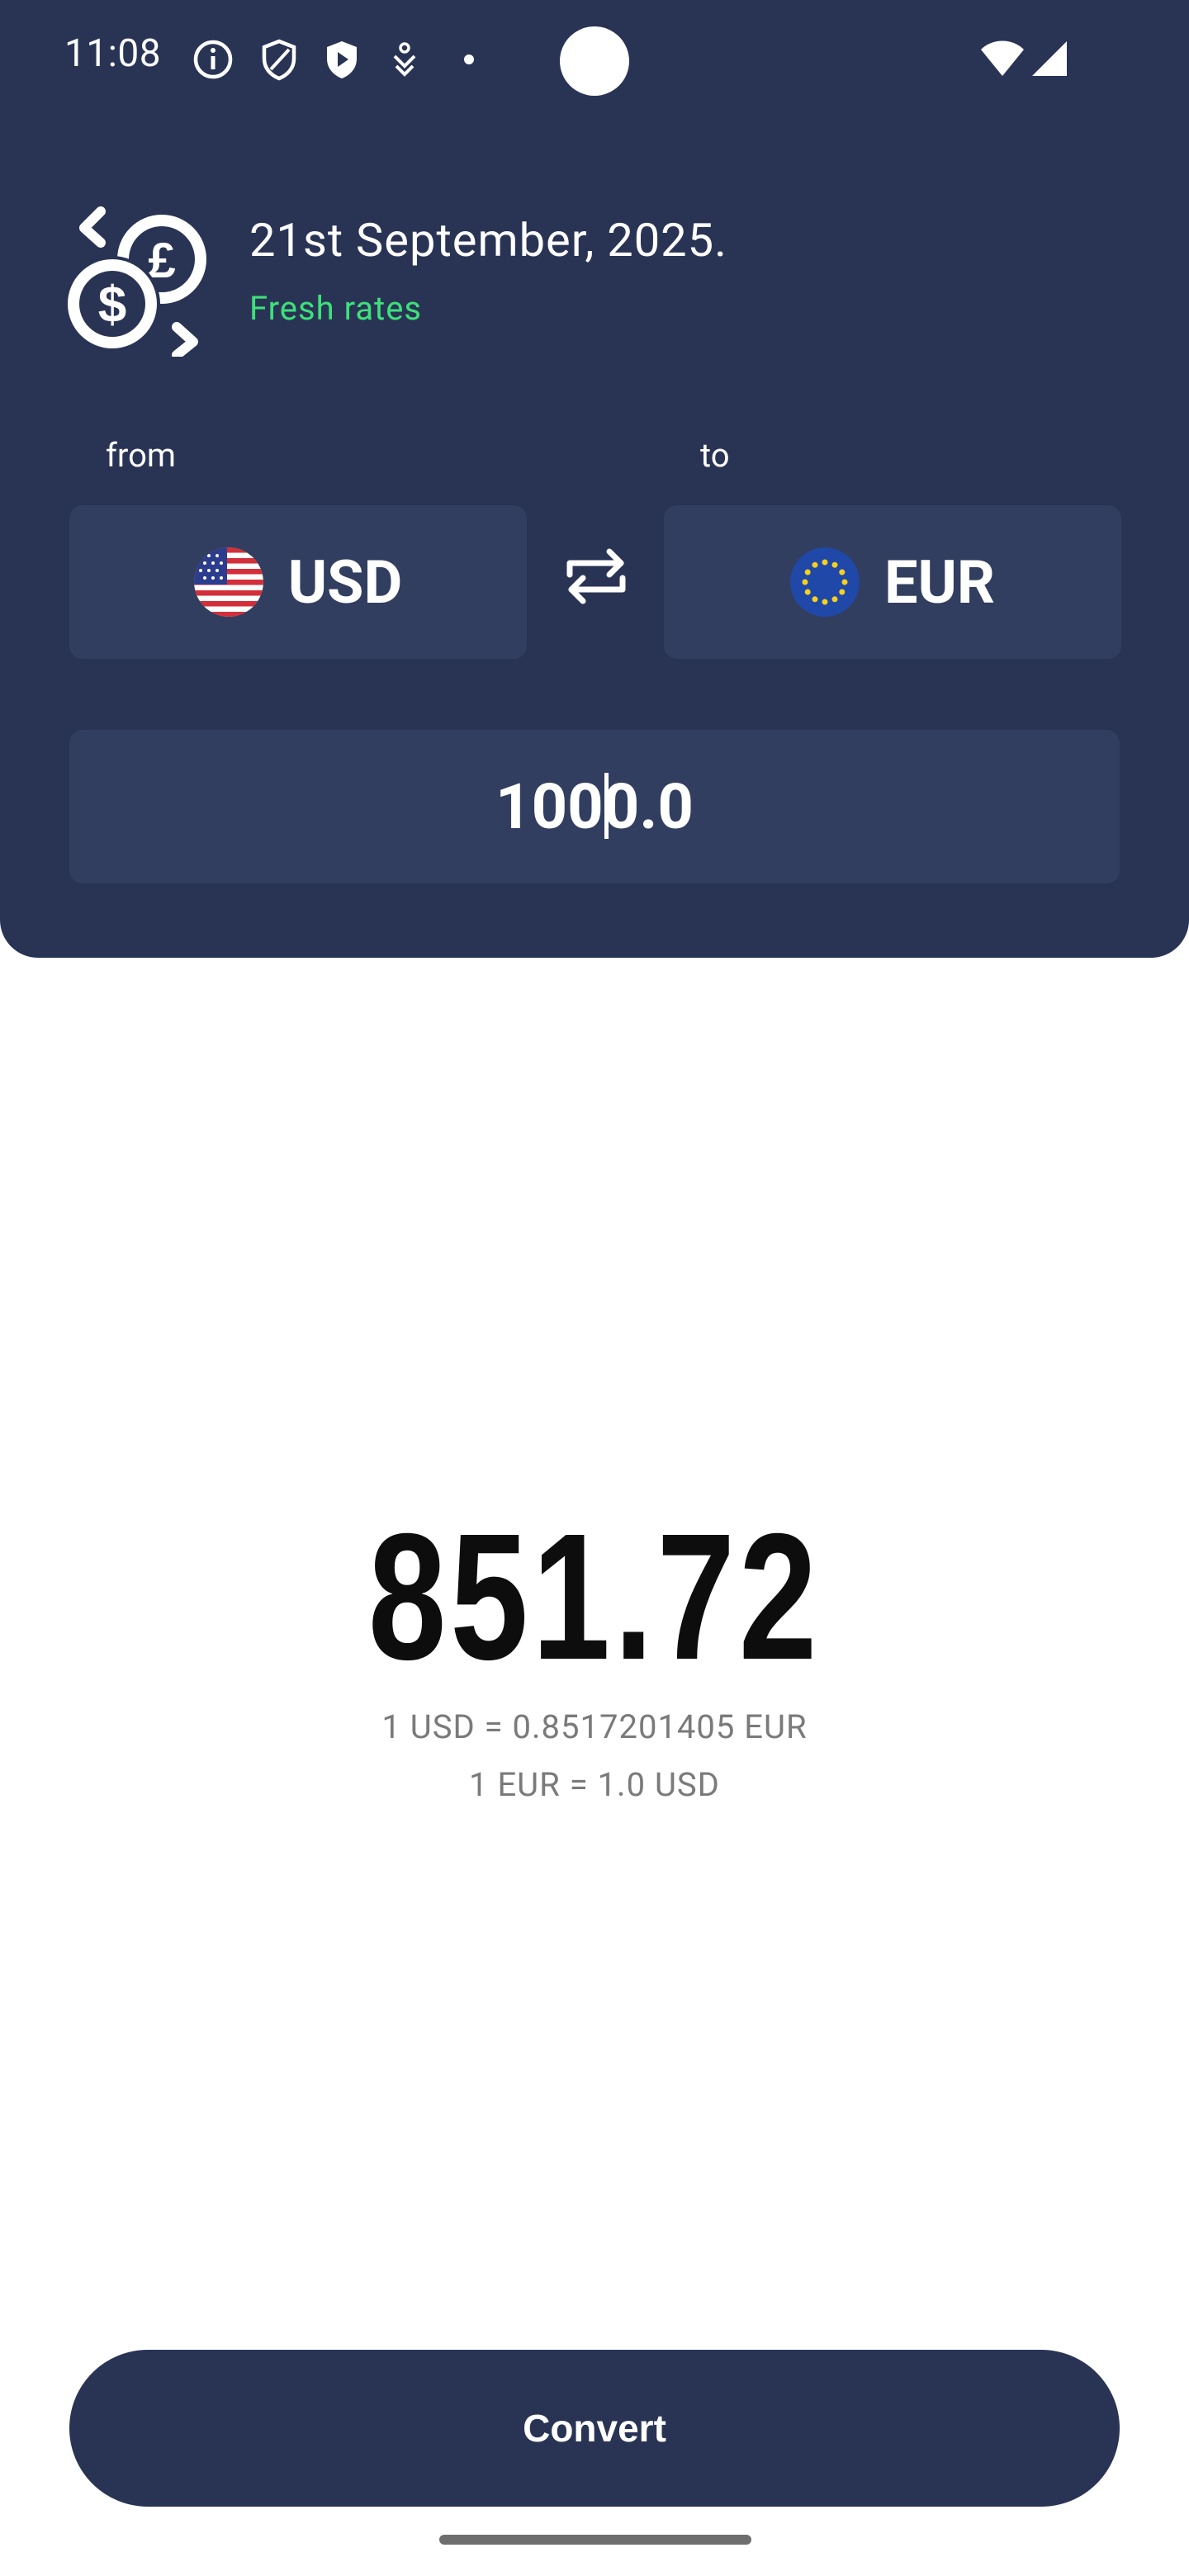 The height and width of the screenshot is (2576, 1189). What do you see at coordinates (596, 576) in the screenshot?
I see `swap-currencies-icon` at bounding box center [596, 576].